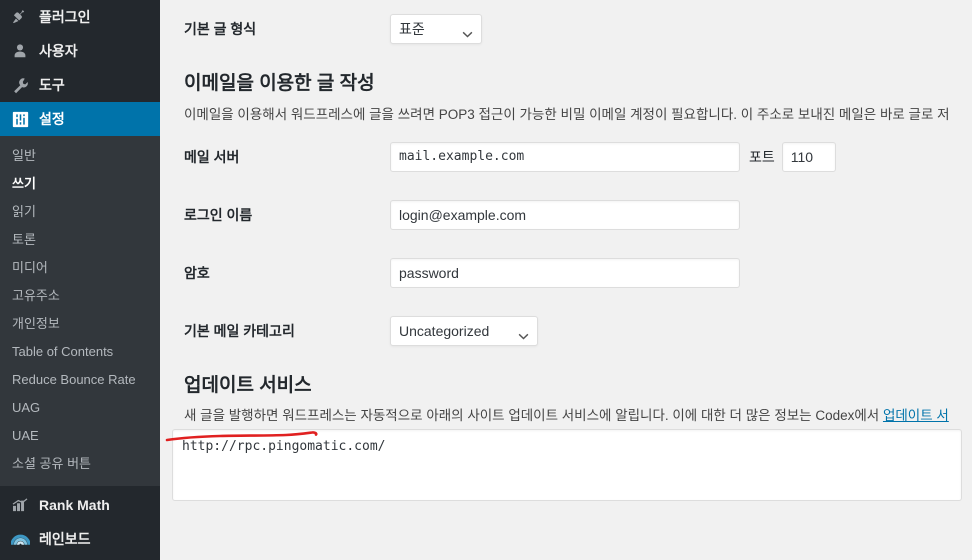 The width and height of the screenshot is (972, 560). Describe the element at coordinates (80, 464) in the screenshot. I see `sidebar-subitem-social-share-buttons: 소셜 공유 버튼` at that location.